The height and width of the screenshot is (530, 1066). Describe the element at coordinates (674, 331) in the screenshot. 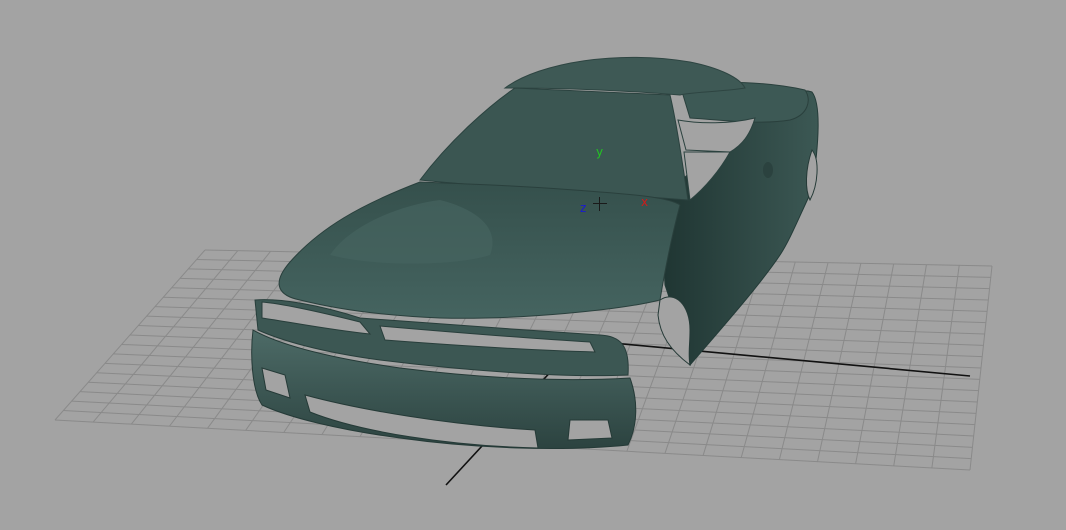

I see `car-front-wheel-arch` at that location.